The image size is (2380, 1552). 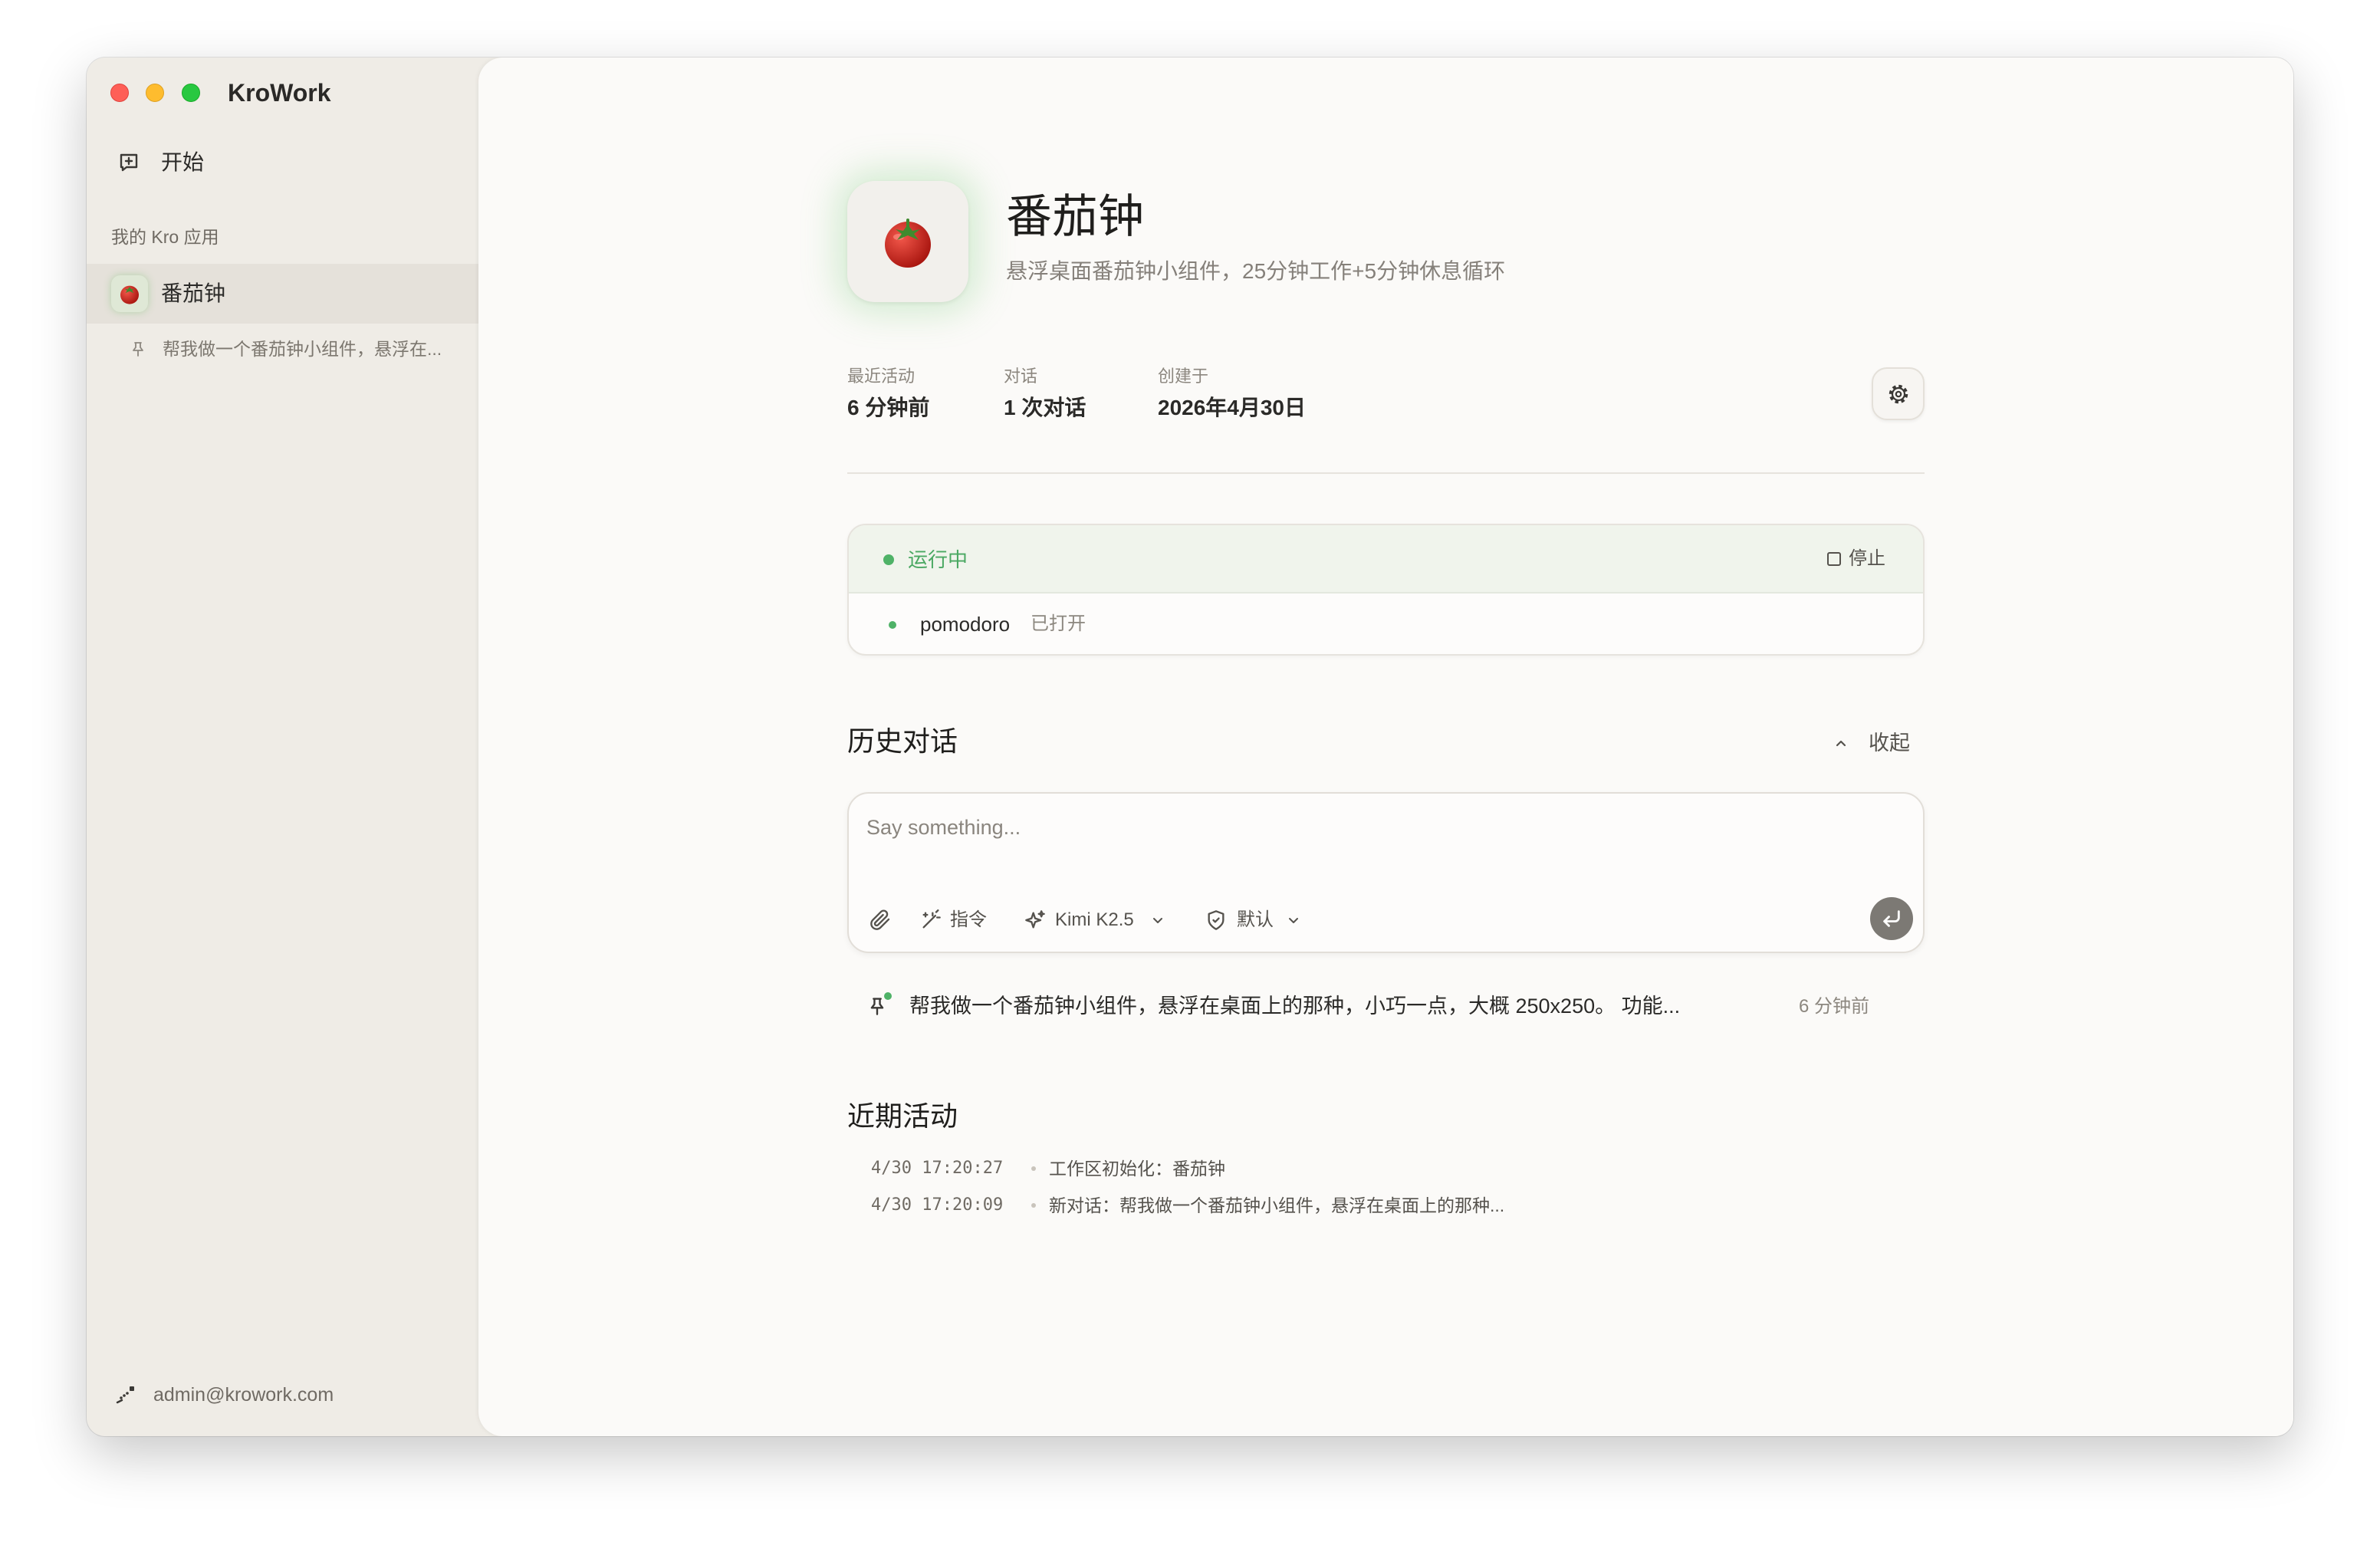 I want to click on user-email: admin@krowork.com, so click(x=244, y=1395).